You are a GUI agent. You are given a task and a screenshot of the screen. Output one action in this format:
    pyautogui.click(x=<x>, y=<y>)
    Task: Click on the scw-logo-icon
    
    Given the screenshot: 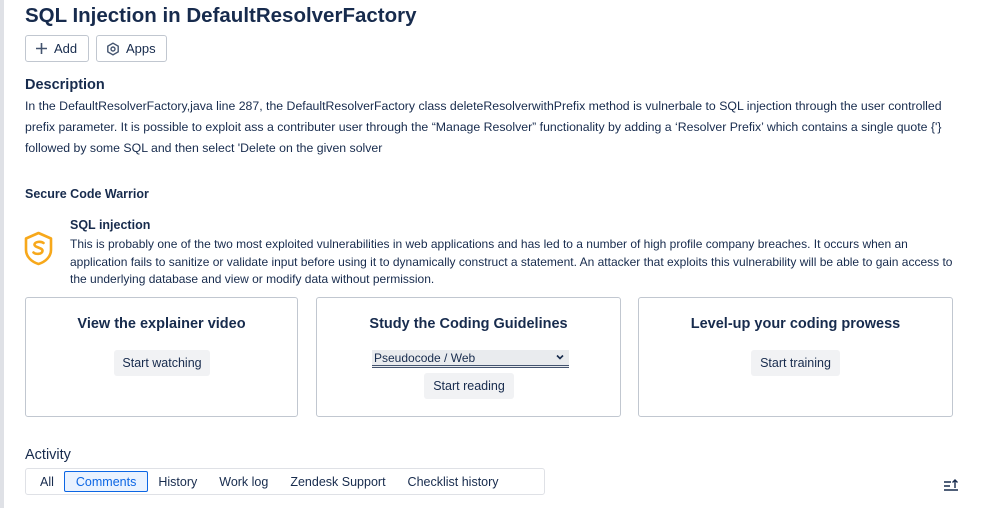 What is the action you would take?
    pyautogui.click(x=38, y=248)
    